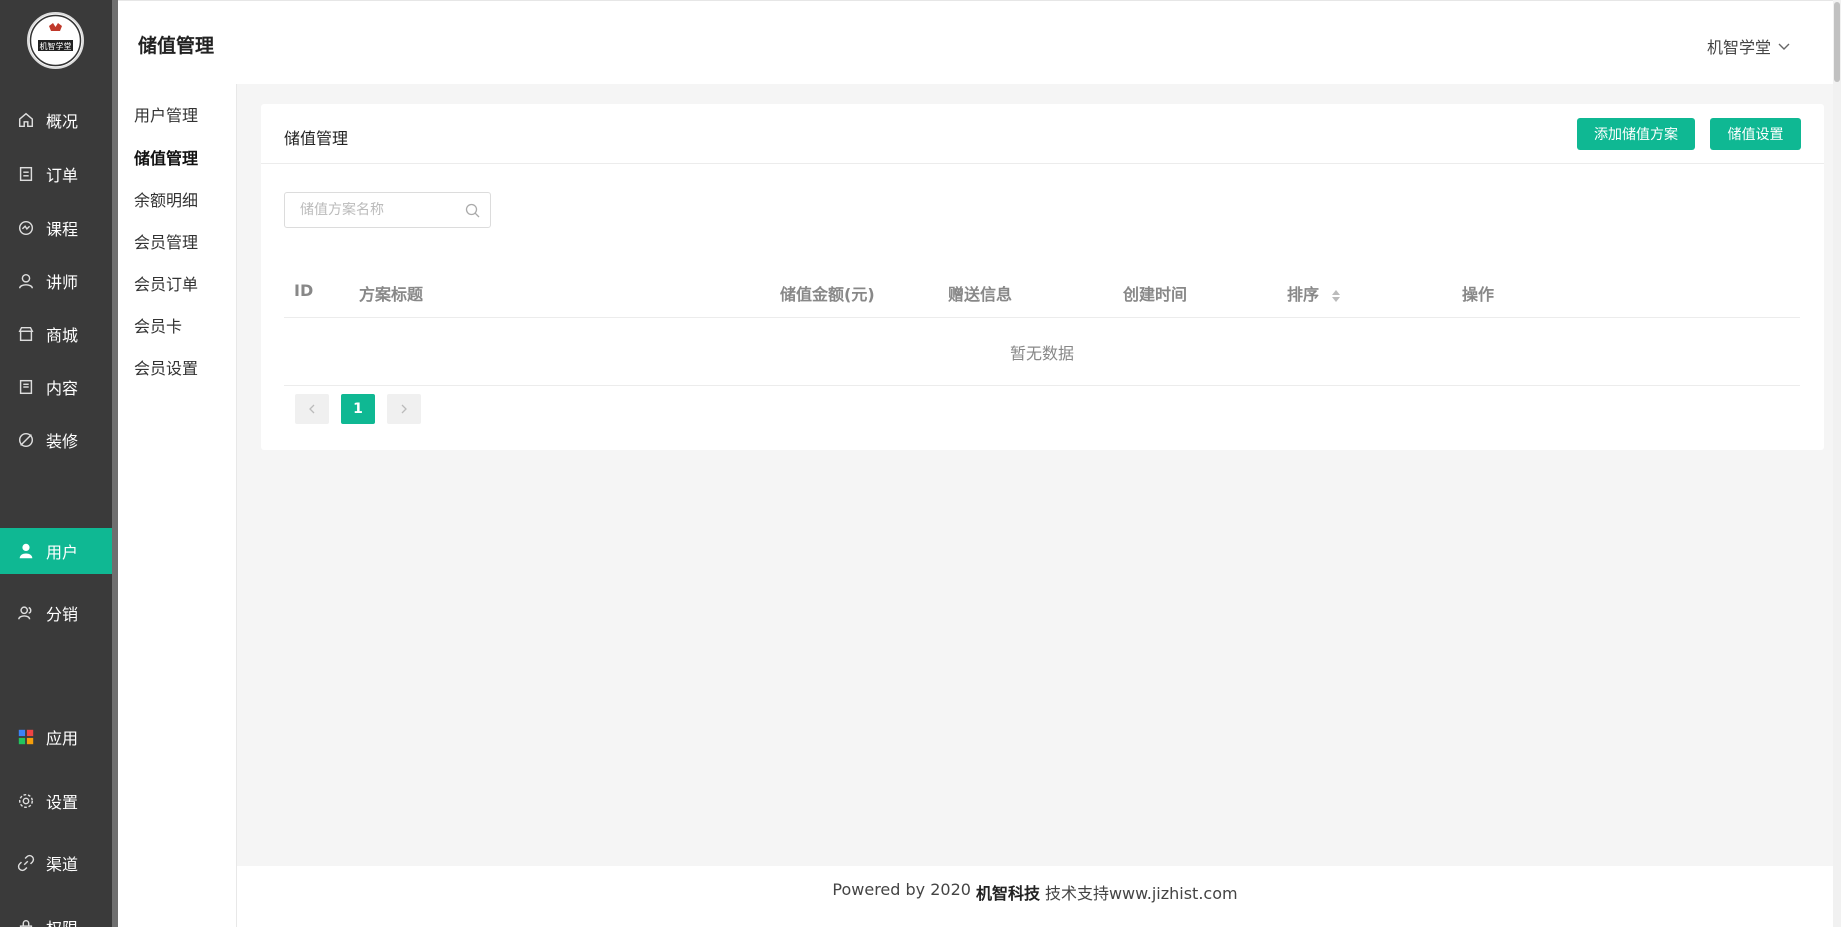  I want to click on course-icon, so click(26, 228).